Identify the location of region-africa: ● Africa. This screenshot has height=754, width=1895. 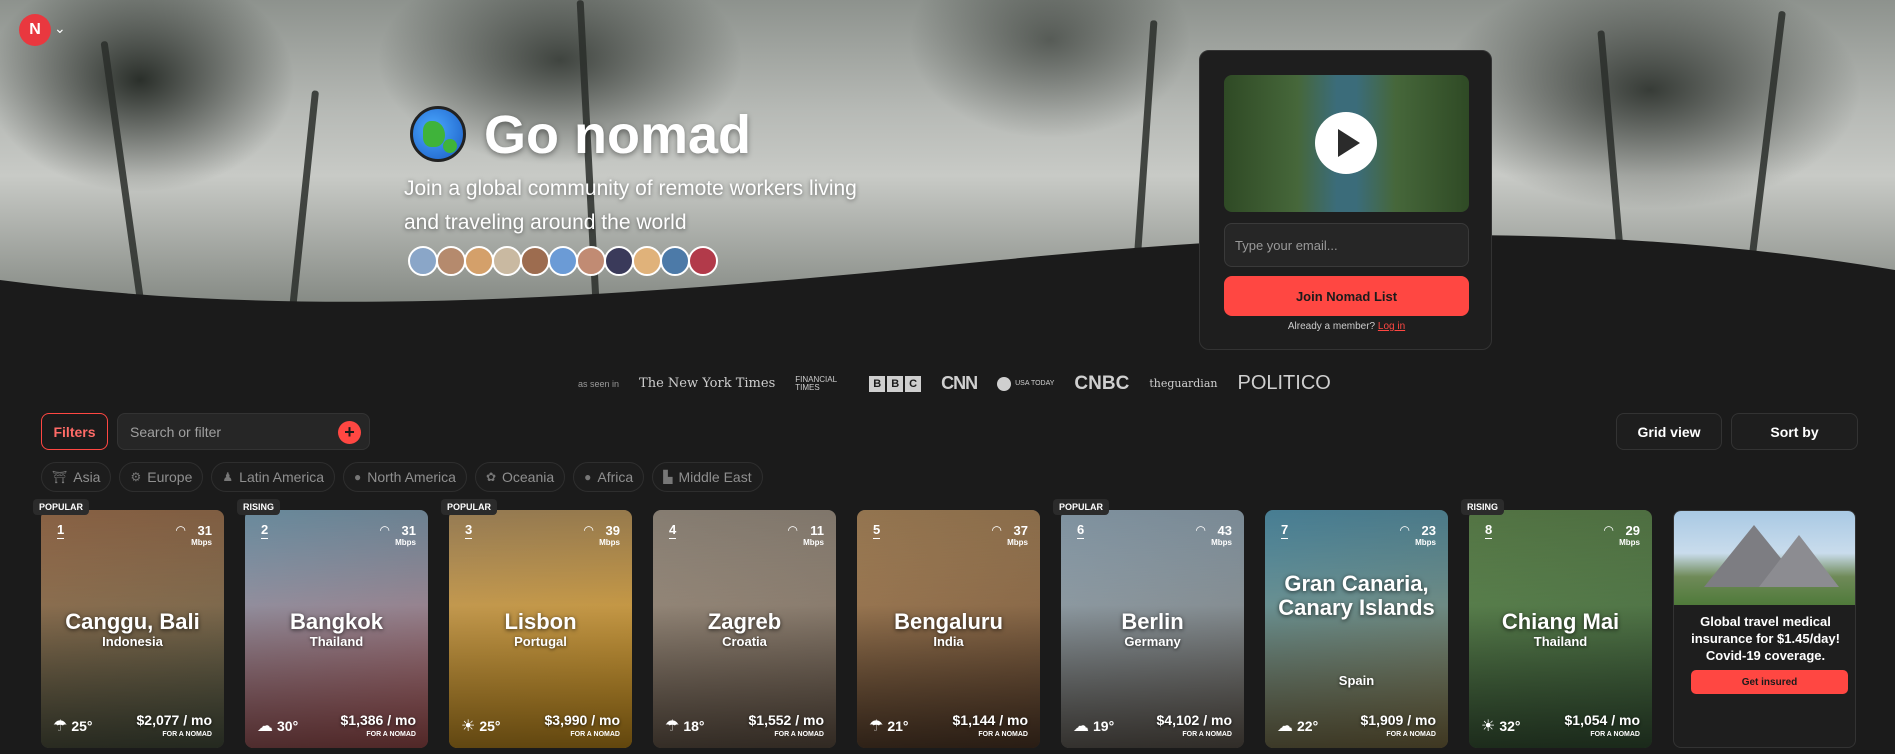
(609, 477).